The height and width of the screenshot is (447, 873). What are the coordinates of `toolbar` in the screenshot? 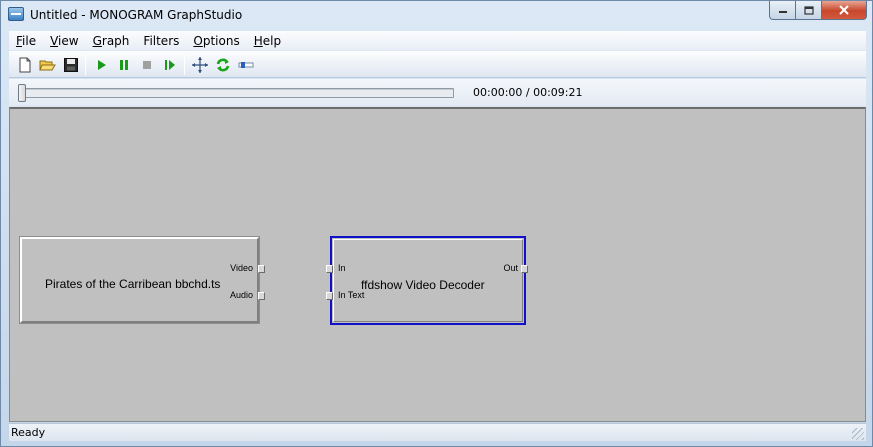 It's located at (437, 64).